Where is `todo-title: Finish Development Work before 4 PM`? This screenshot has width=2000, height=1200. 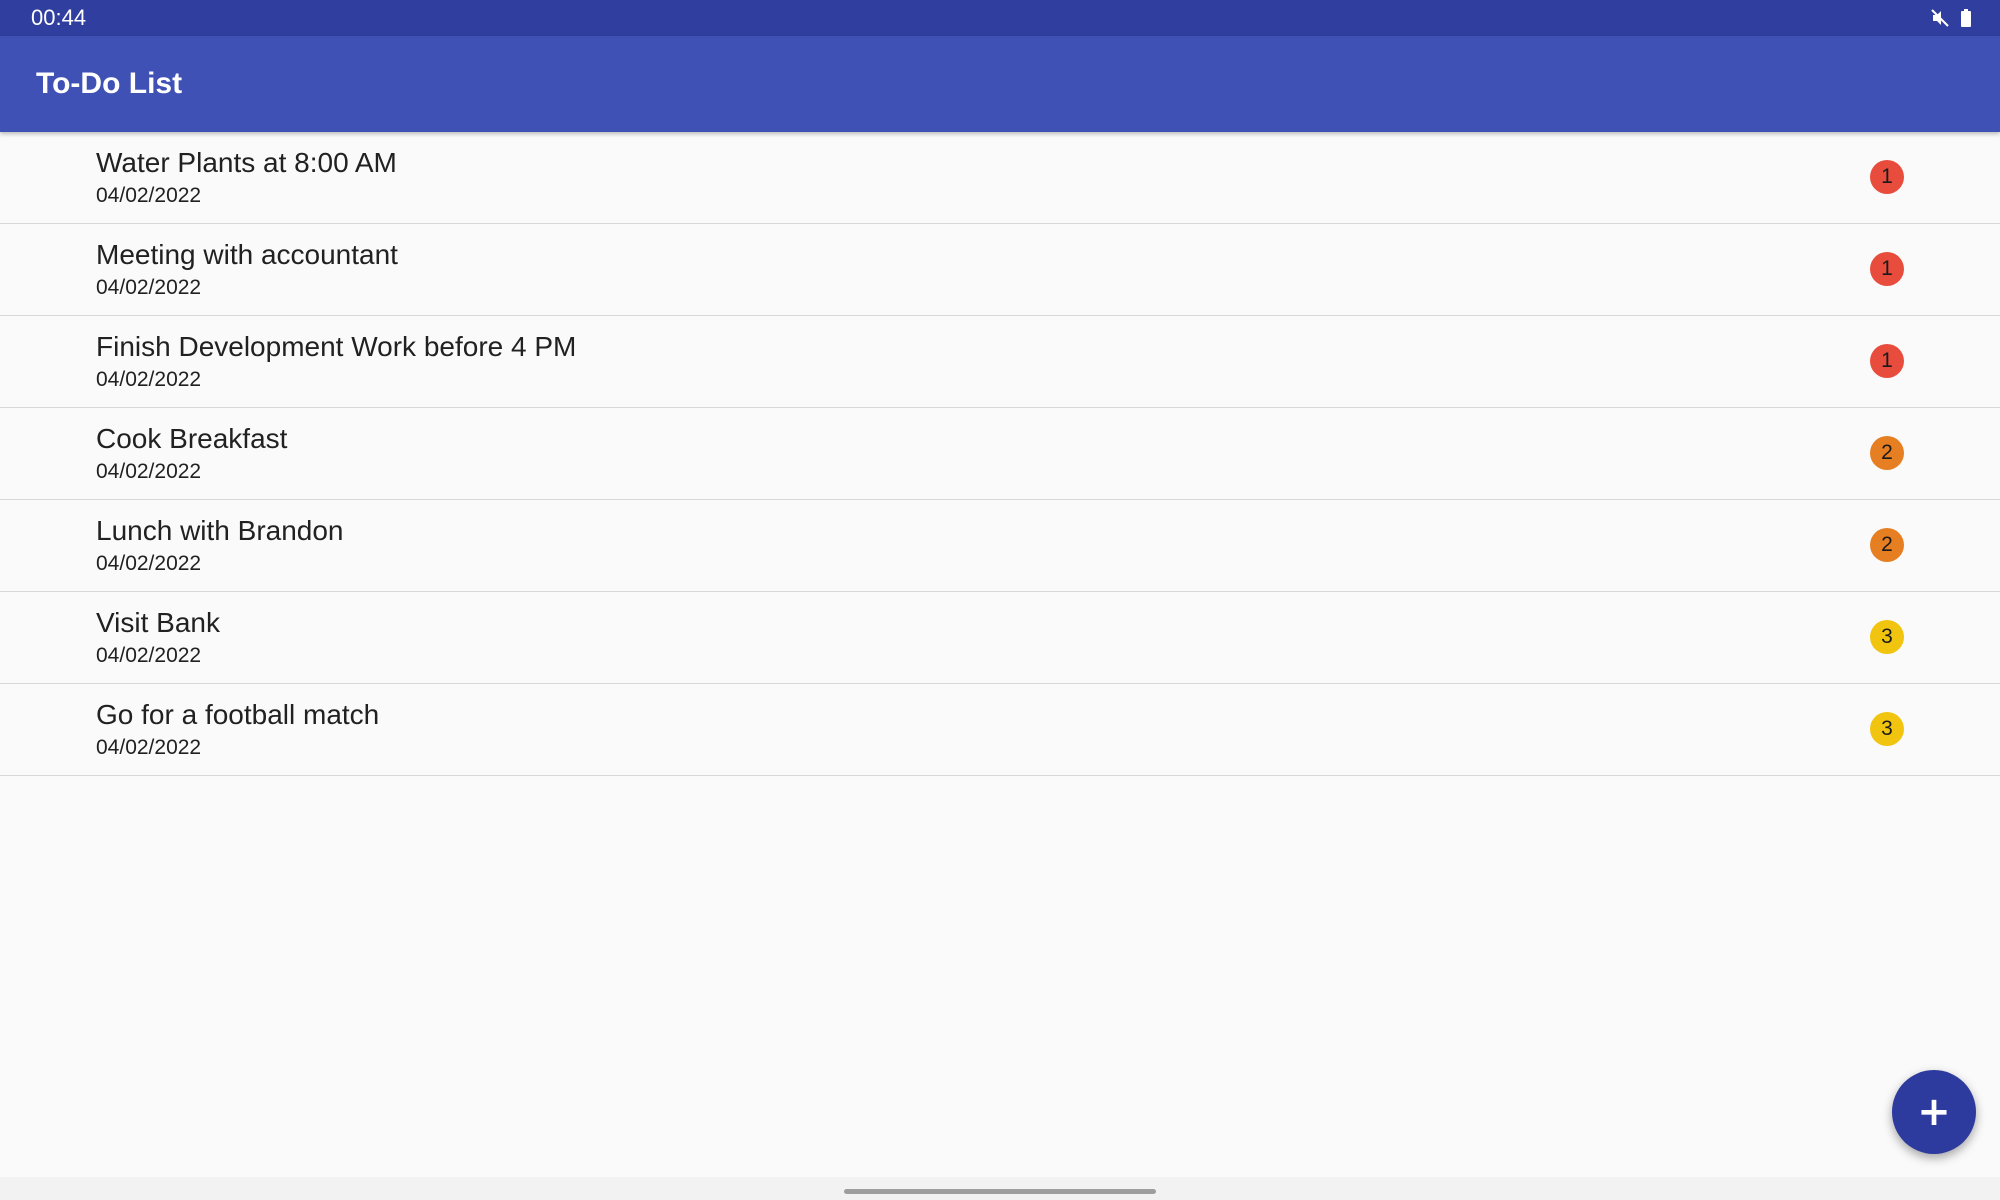
todo-title: Finish Development Work before 4 PM is located at coordinates (336, 346).